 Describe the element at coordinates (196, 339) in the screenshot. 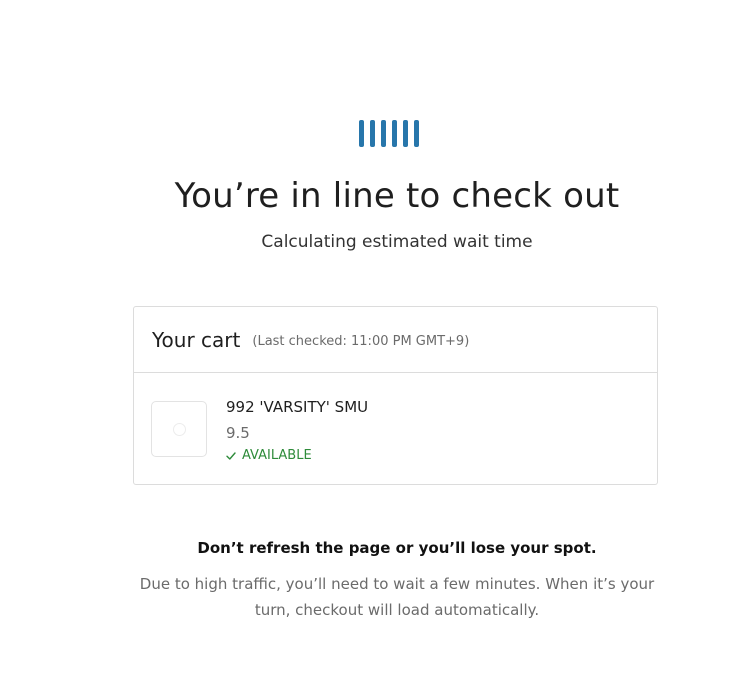

I see `cart-title: Your cart` at that location.